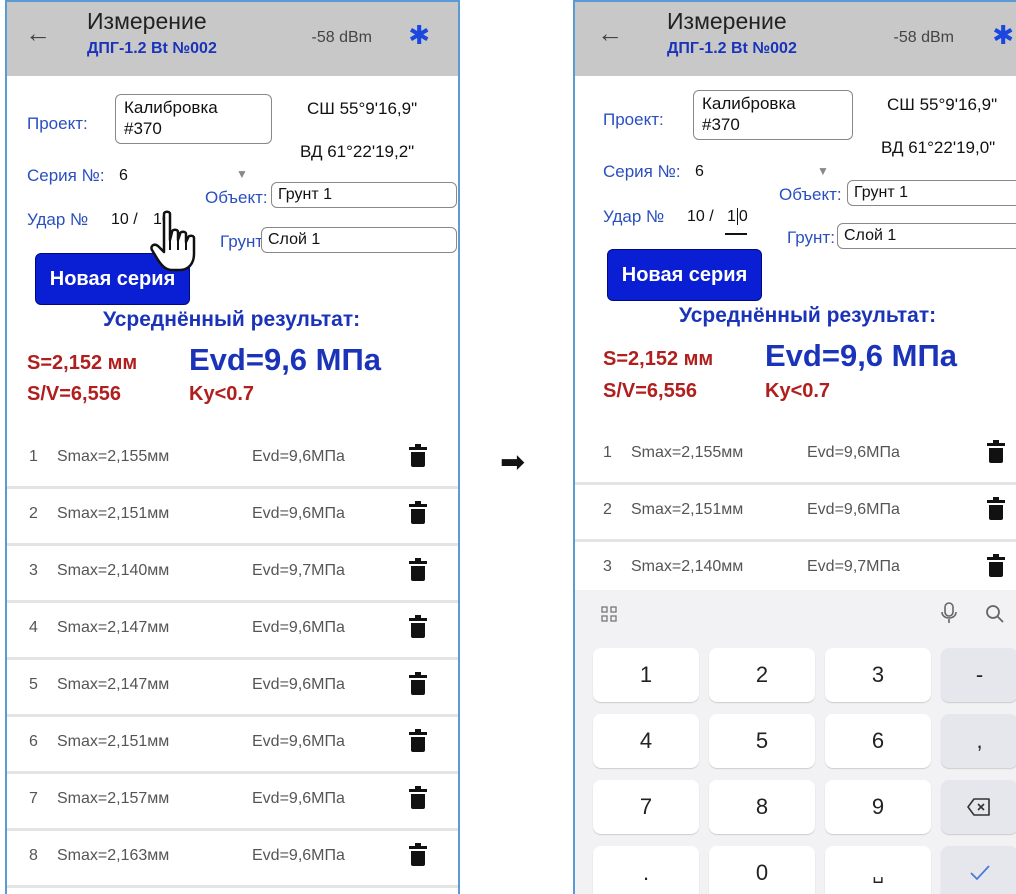 The width and height of the screenshot is (1016, 894). I want to click on key-minus: -, so click(978, 675).